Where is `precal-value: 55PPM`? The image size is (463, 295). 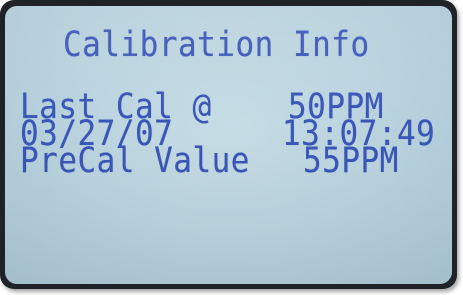
precal-value: 55PPM is located at coordinates (351, 160).